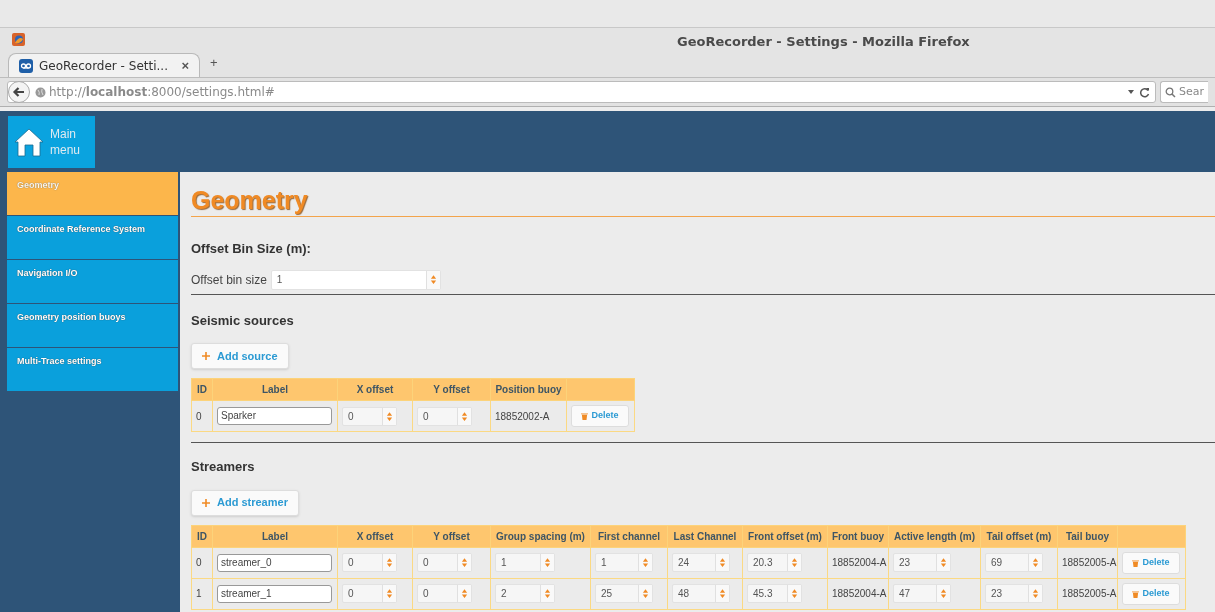 This screenshot has width=1215, height=612. I want to click on column-header: Active length (m), so click(934, 536).